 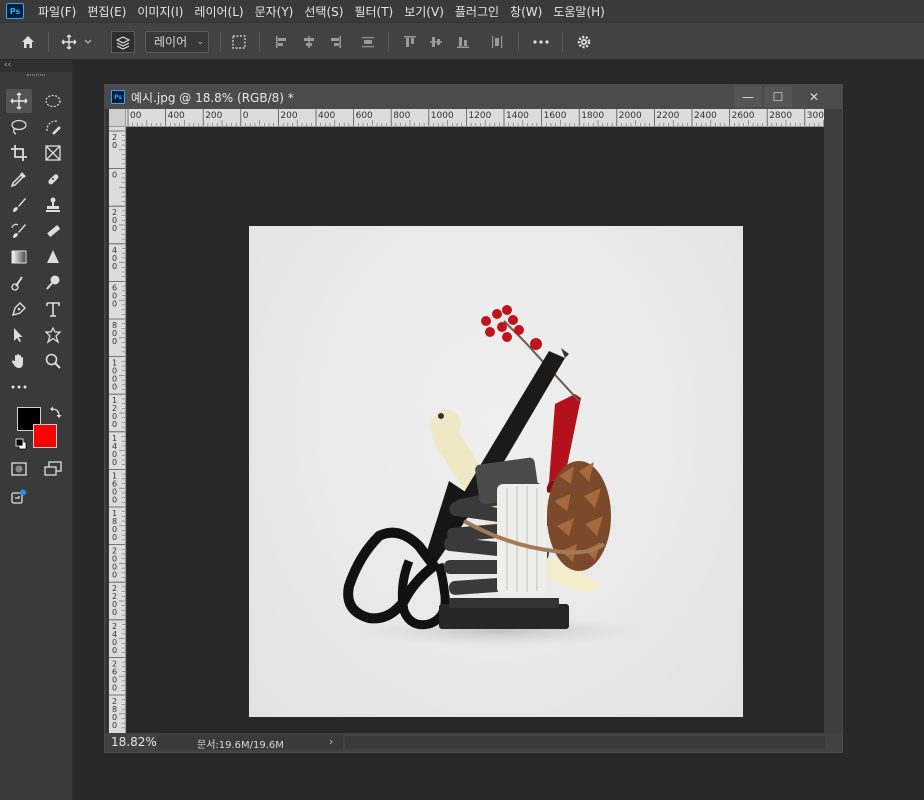 I want to click on clone-stamp-tool-icon, so click(x=53, y=205).